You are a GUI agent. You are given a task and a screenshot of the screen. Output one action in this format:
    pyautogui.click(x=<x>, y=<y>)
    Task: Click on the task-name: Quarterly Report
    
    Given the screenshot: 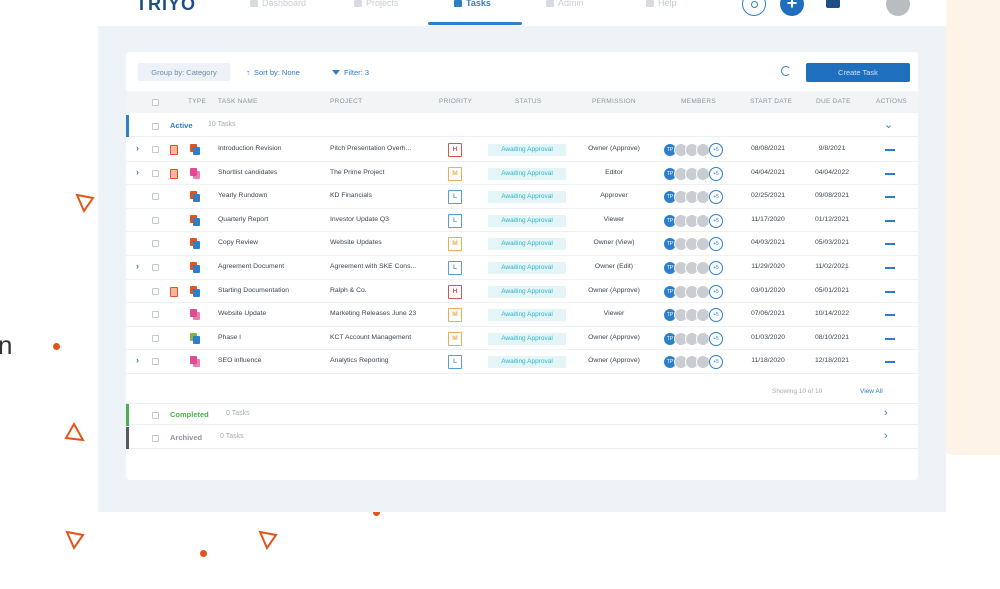 What is the action you would take?
    pyautogui.click(x=270, y=219)
    